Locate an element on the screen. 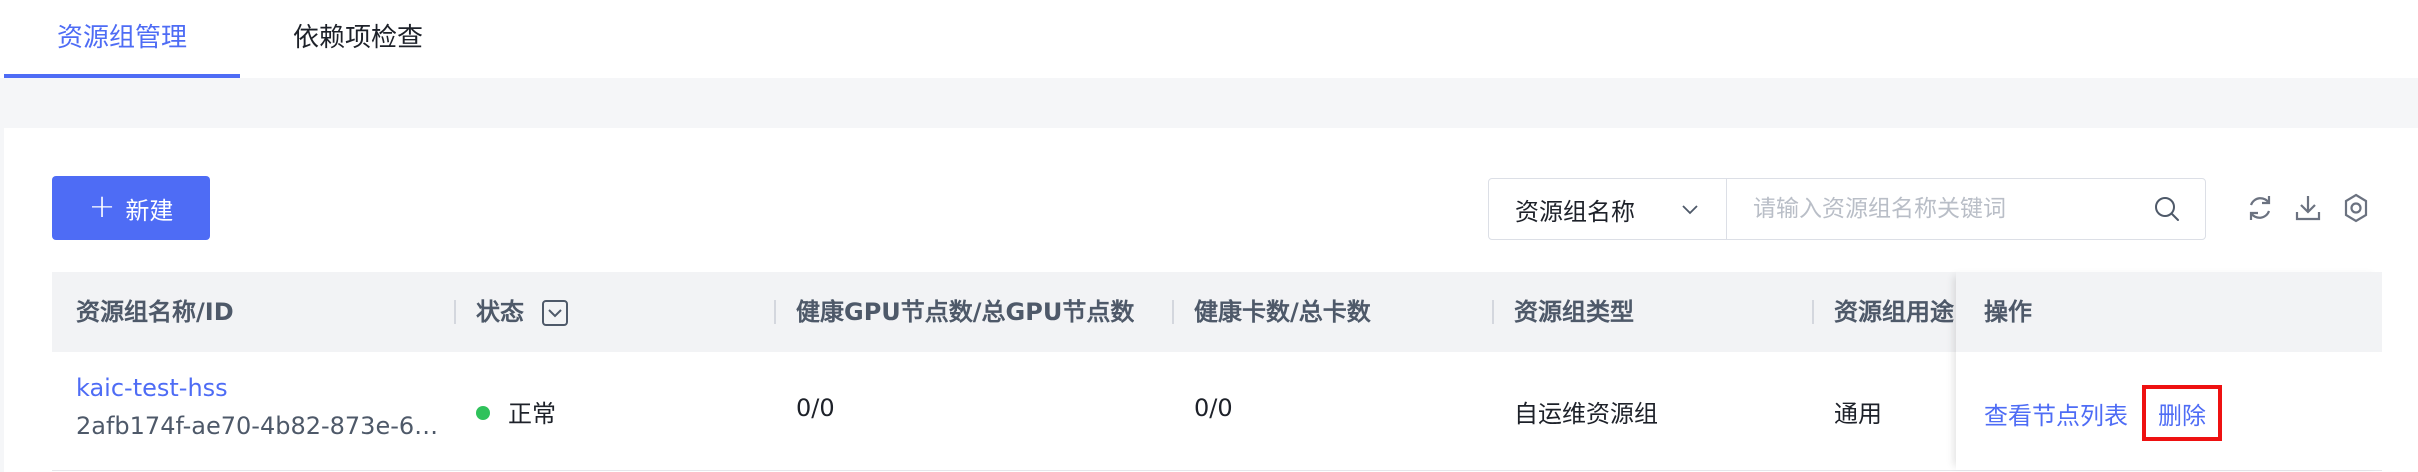 The width and height of the screenshot is (2418, 472). chevron-down-icon is located at coordinates (1690, 210).